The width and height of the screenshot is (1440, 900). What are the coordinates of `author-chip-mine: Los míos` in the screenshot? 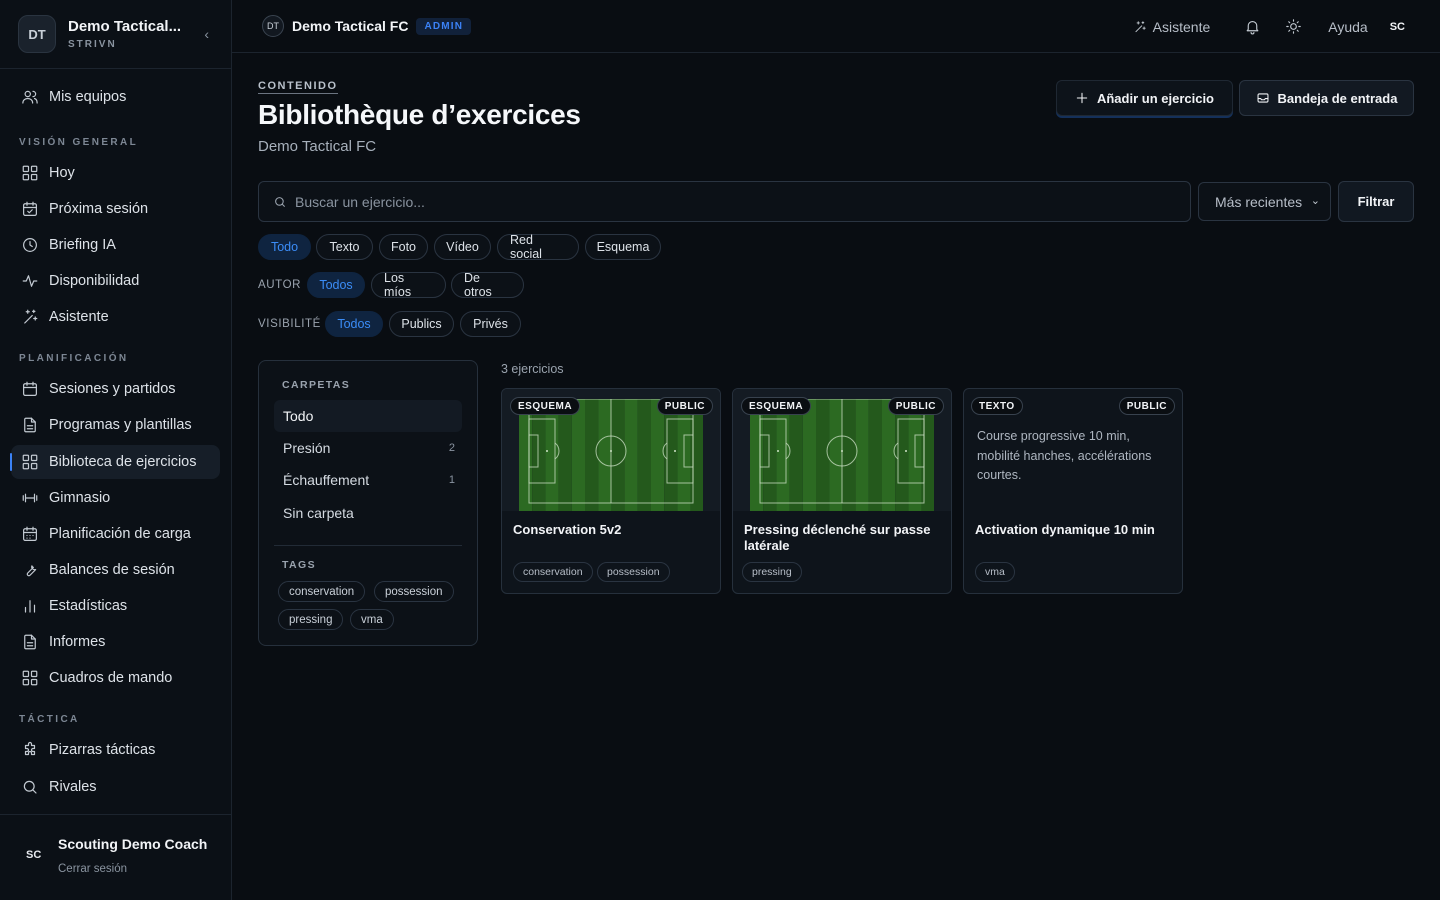 It's located at (408, 285).